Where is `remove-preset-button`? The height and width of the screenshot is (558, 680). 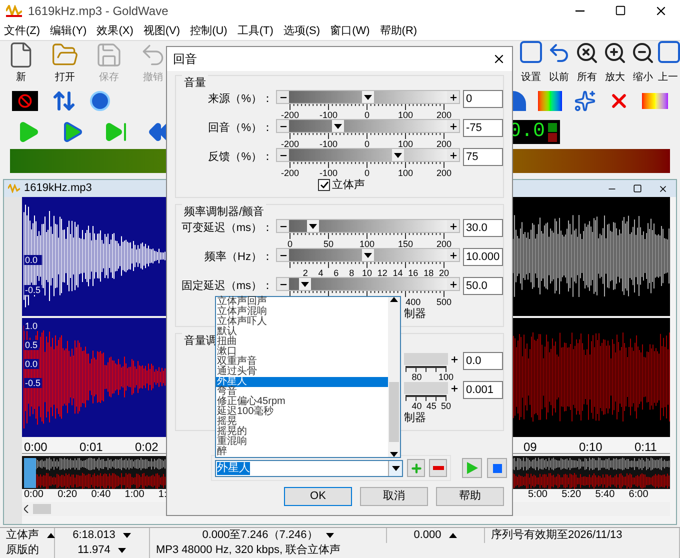
remove-preset-button is located at coordinates (438, 468).